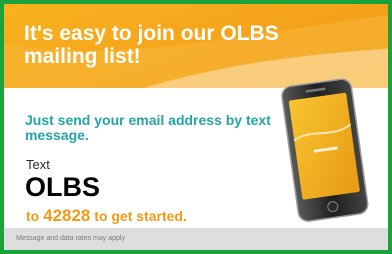  I want to click on text-label: Text, so click(38, 164).